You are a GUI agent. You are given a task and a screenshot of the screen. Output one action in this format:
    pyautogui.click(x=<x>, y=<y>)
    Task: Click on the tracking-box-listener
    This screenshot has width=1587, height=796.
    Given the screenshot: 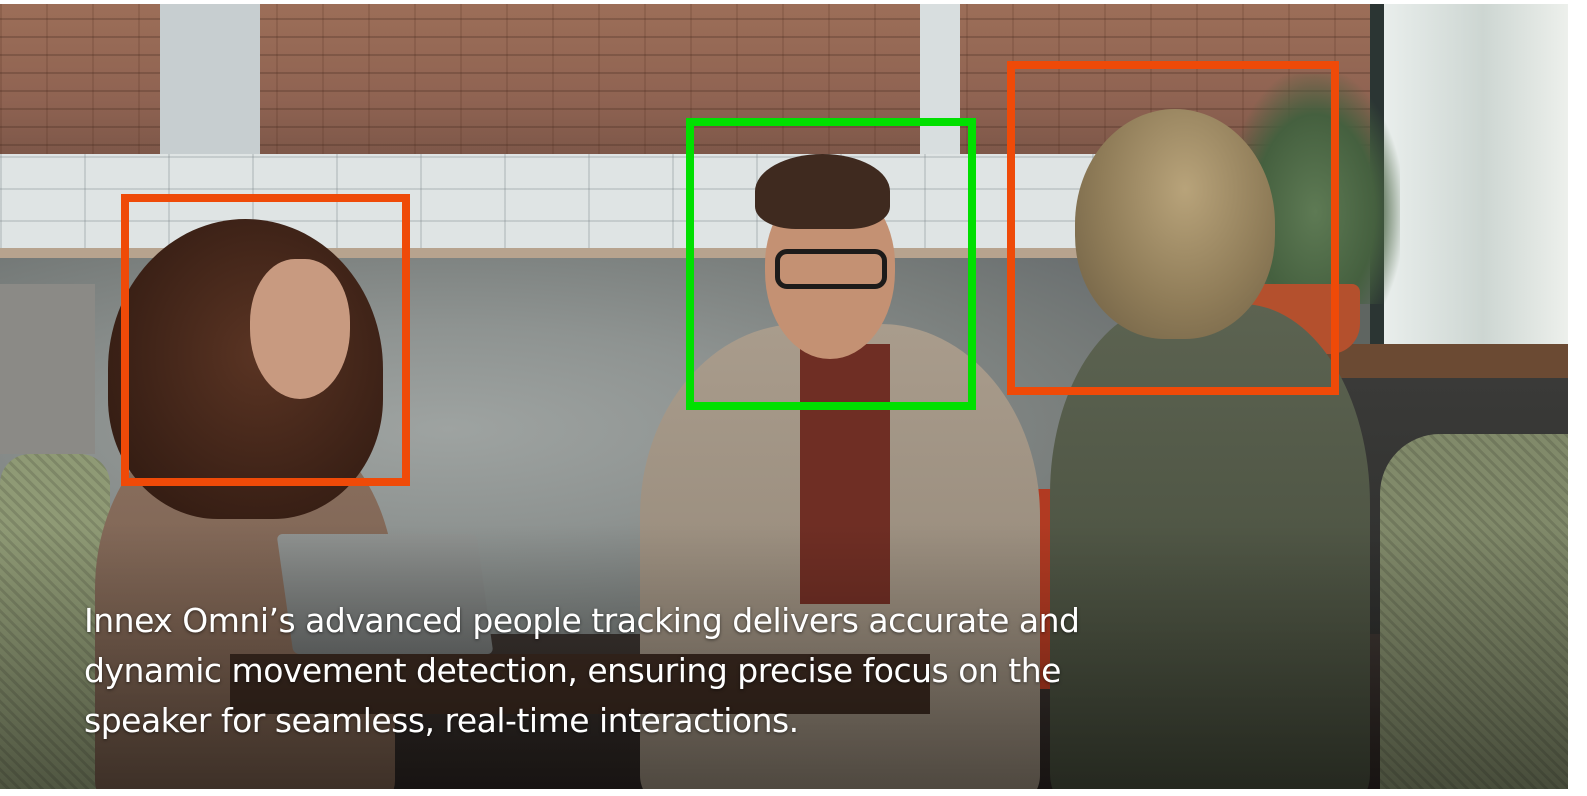 What is the action you would take?
    pyautogui.click(x=1173, y=228)
    